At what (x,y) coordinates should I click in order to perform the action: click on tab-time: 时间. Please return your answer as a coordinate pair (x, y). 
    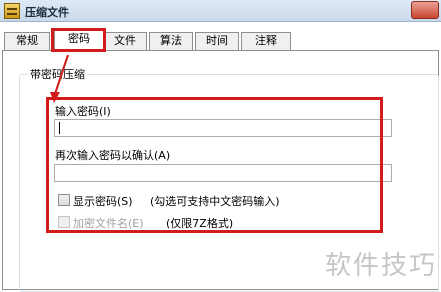
    Looking at the image, I should click on (217, 41).